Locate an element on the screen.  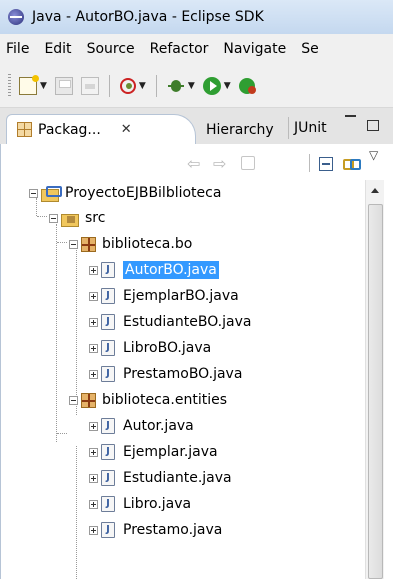
tab-package-explorer: Packag... ✕ is located at coordinates (101, 129).